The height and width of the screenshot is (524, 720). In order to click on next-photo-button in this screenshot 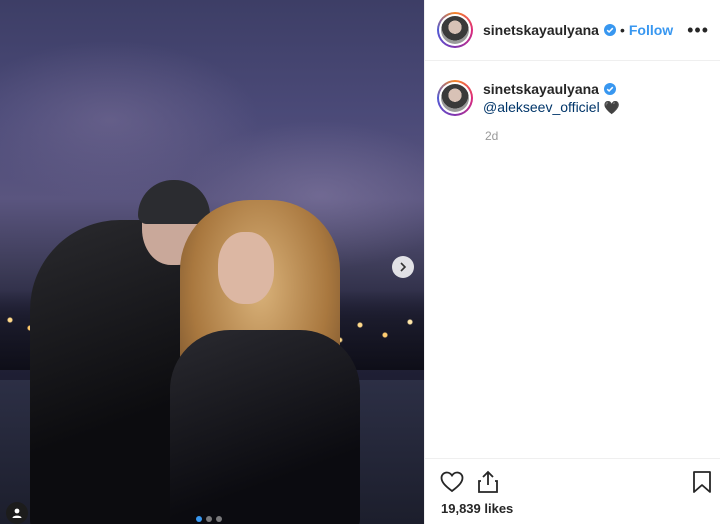, I will do `click(403, 267)`.